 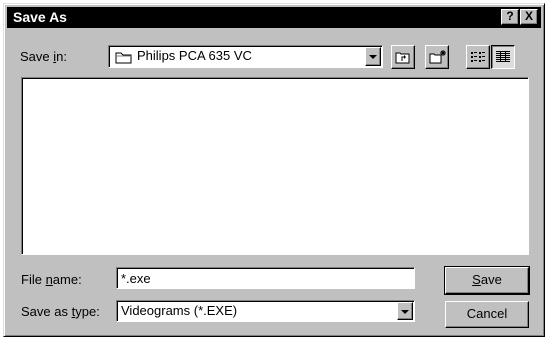 I want to click on up-one-level-button, so click(x=403, y=57).